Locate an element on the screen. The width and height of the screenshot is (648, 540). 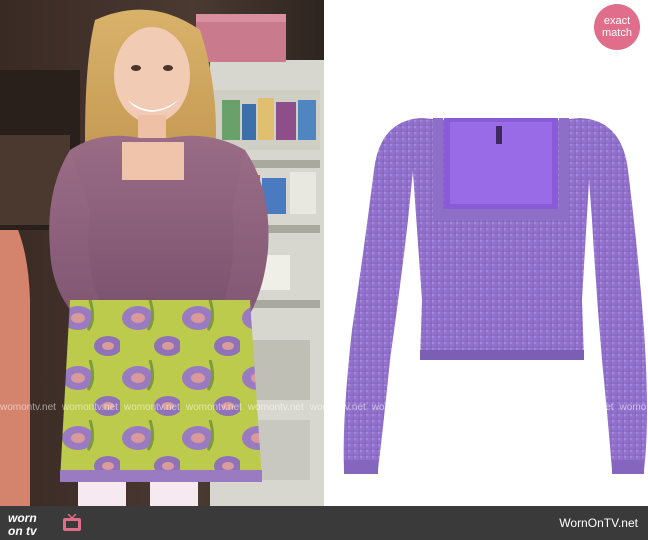
tv-icon is located at coordinates (72, 522).